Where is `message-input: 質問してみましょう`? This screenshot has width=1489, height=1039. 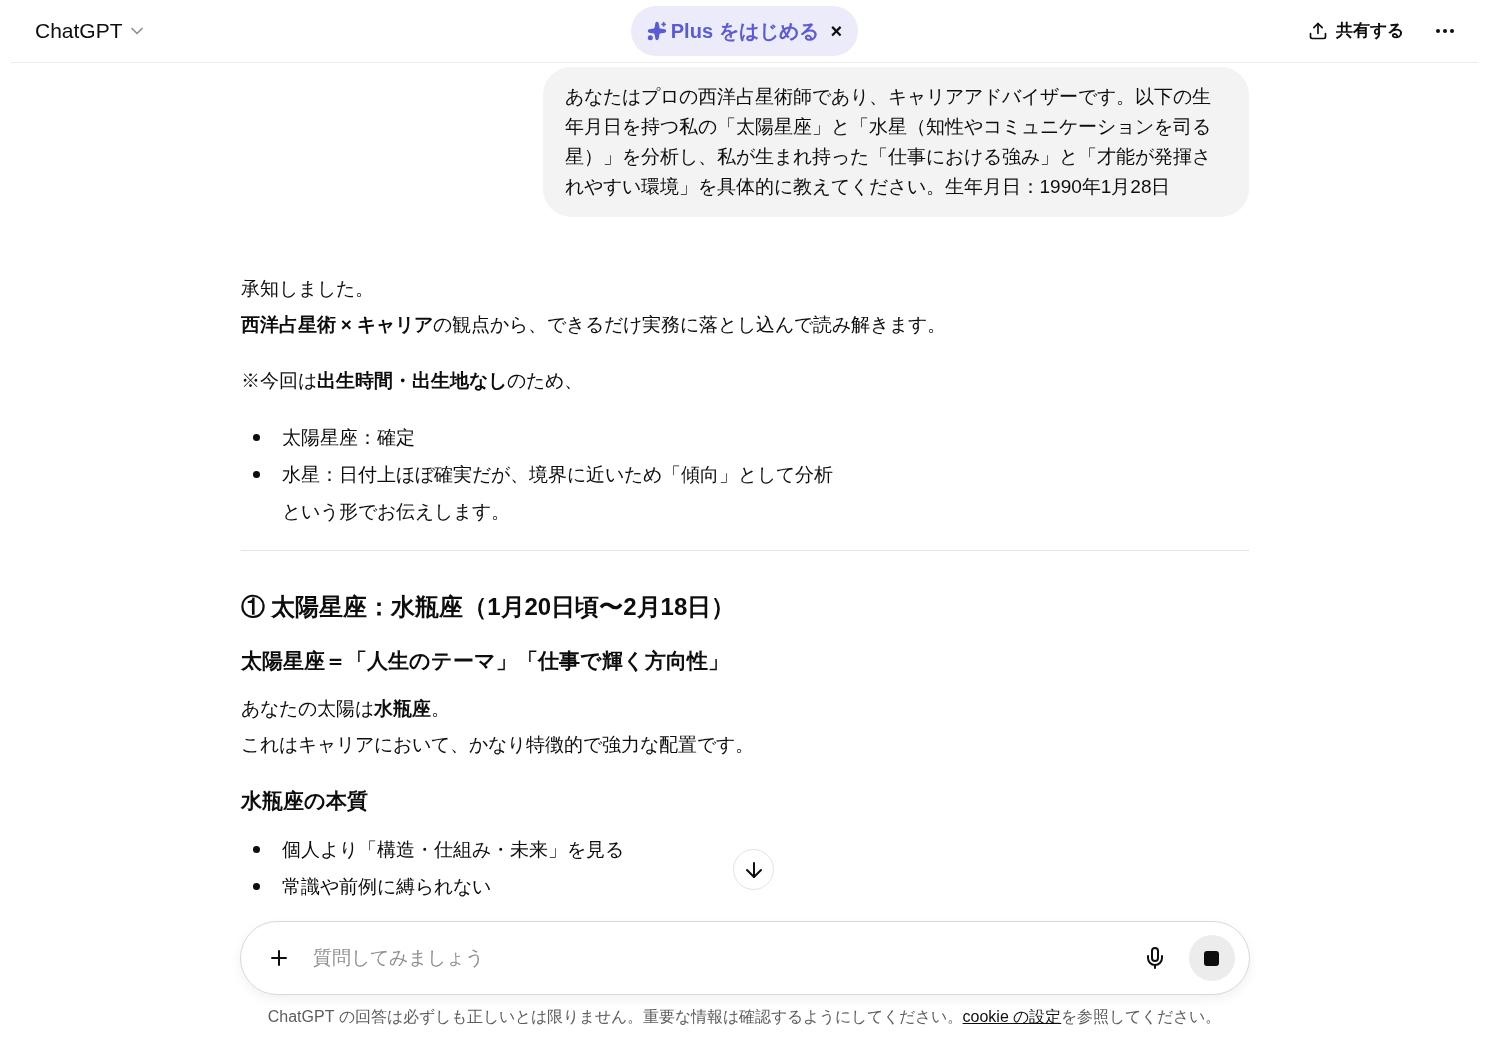 message-input: 質問してみましょう is located at coordinates (724, 958).